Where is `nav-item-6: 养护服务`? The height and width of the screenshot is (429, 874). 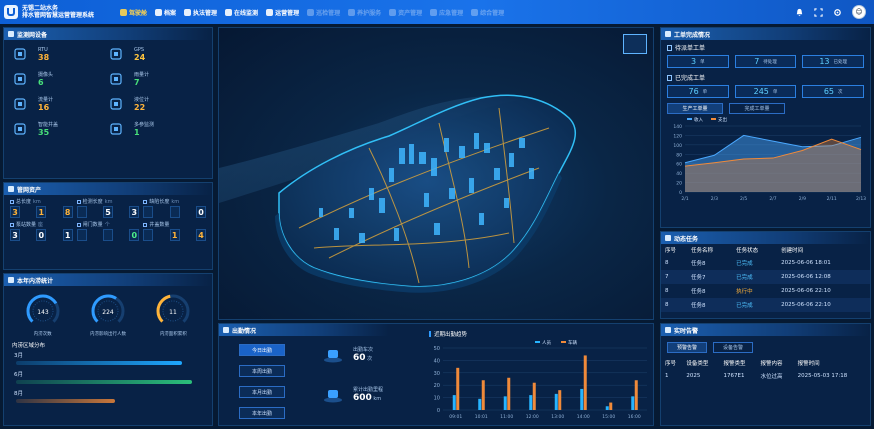 nav-item-6: 养护服务 is located at coordinates (364, 12).